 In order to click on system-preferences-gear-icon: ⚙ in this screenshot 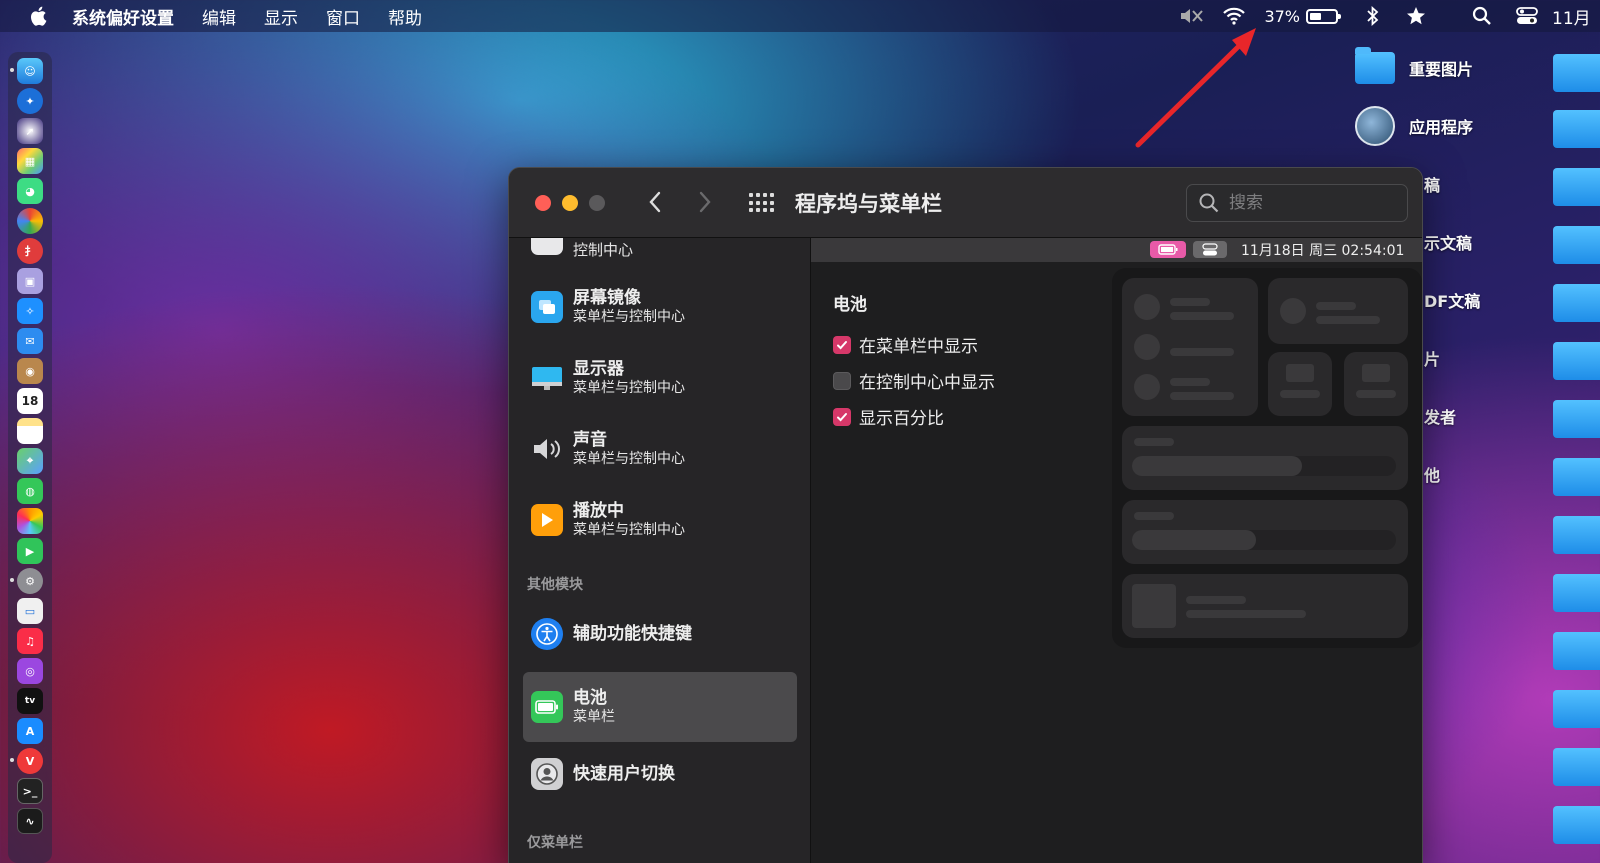, I will do `click(30, 581)`.